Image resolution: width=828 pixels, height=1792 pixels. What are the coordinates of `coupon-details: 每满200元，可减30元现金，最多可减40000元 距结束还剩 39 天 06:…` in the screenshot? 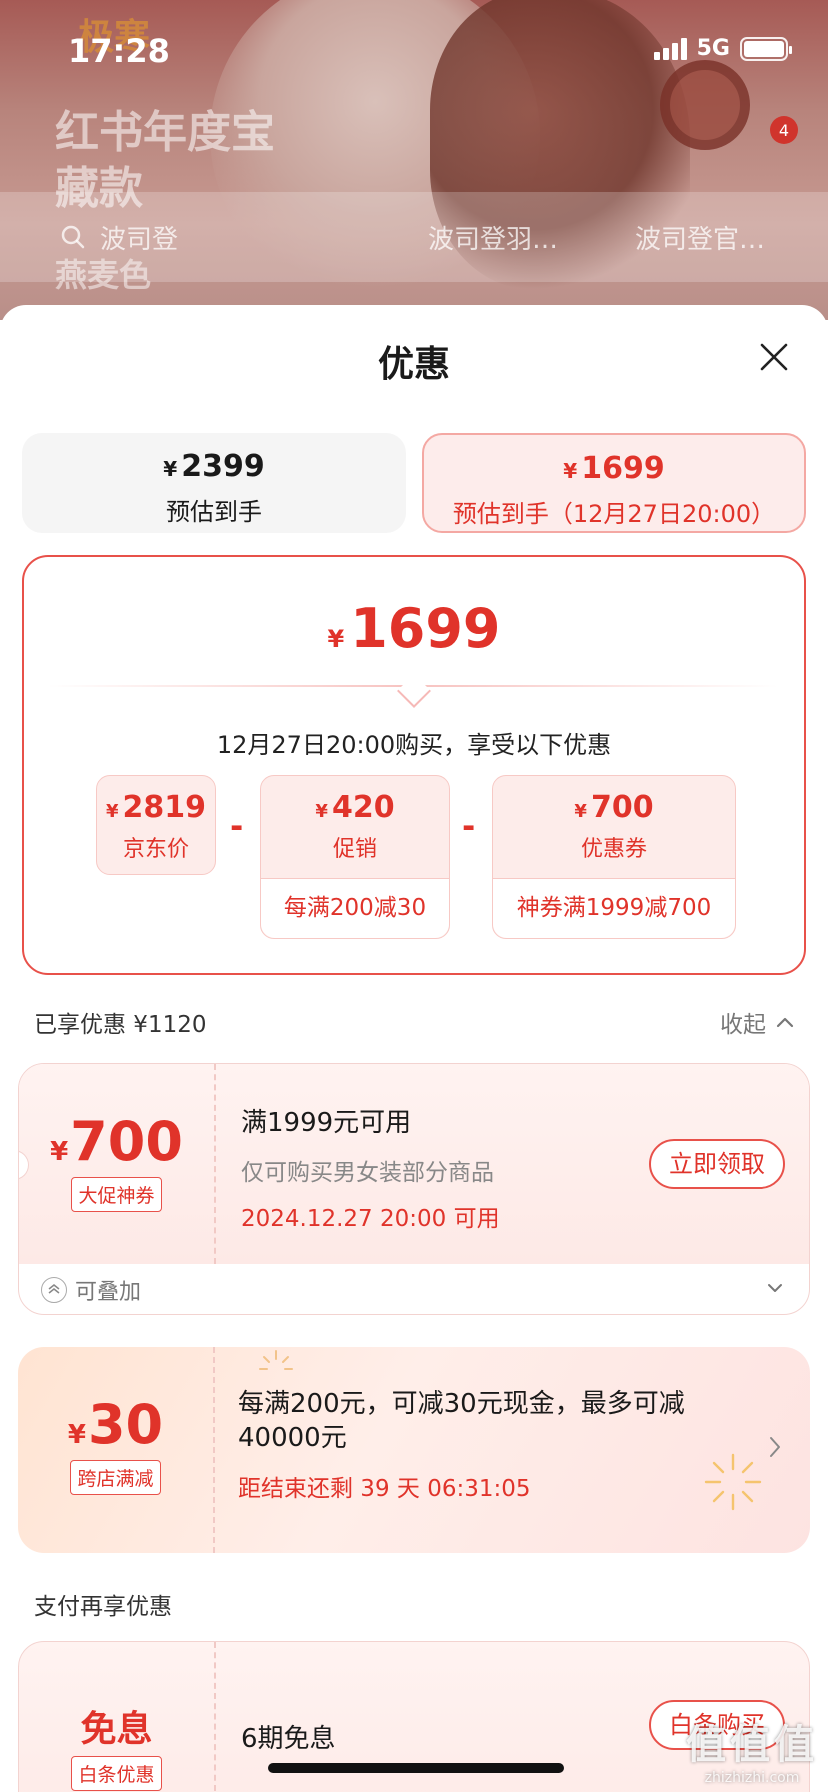 It's located at (498, 1445).